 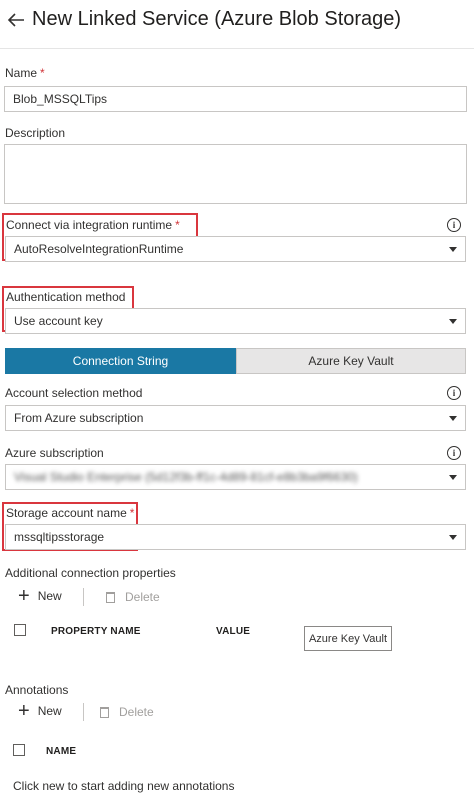 What do you see at coordinates (49, 711) in the screenshot?
I see `add-annotation-label: New` at bounding box center [49, 711].